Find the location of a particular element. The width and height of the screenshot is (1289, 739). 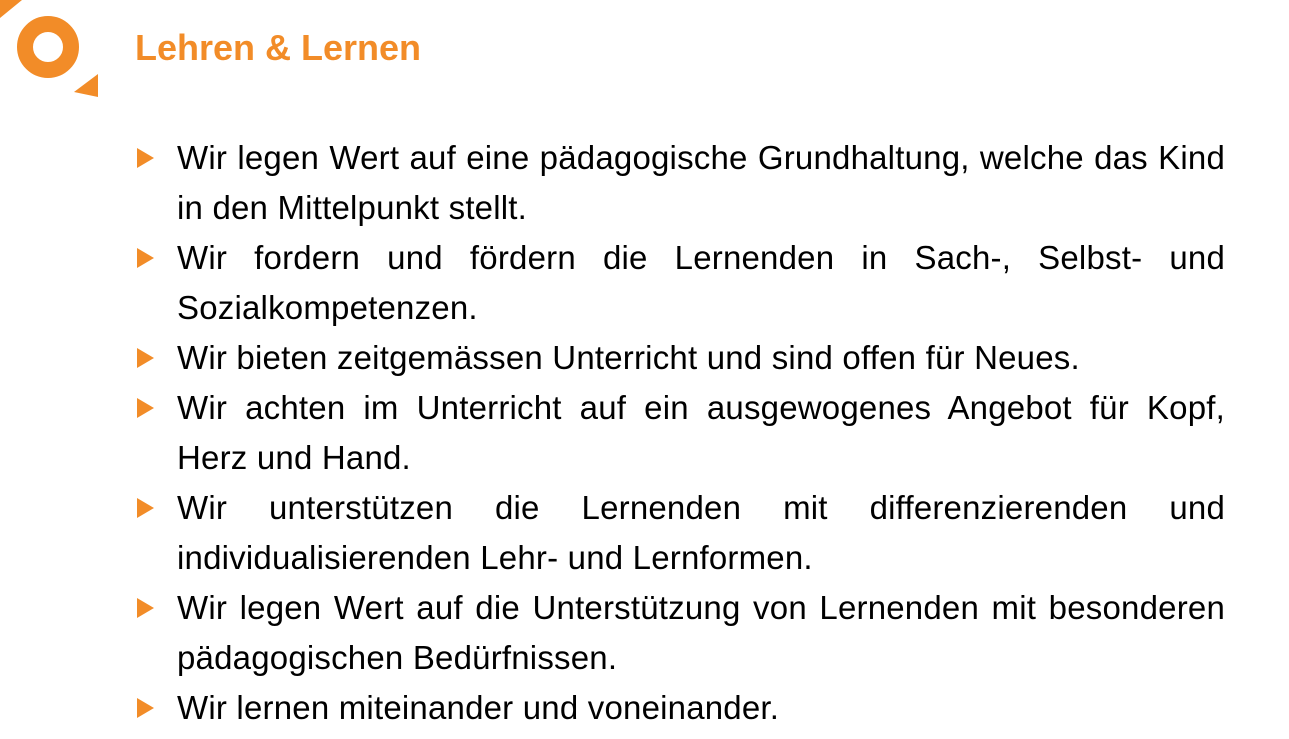

bullet-item: Wir lernen miteinander und voneinander. is located at coordinates (680, 708).